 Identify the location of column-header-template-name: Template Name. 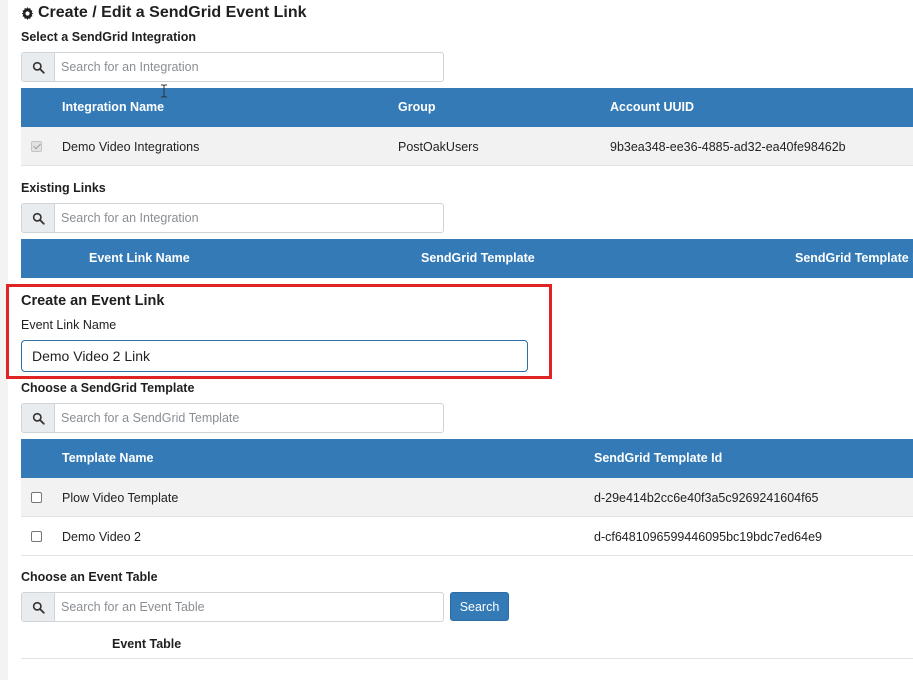
(107, 458).